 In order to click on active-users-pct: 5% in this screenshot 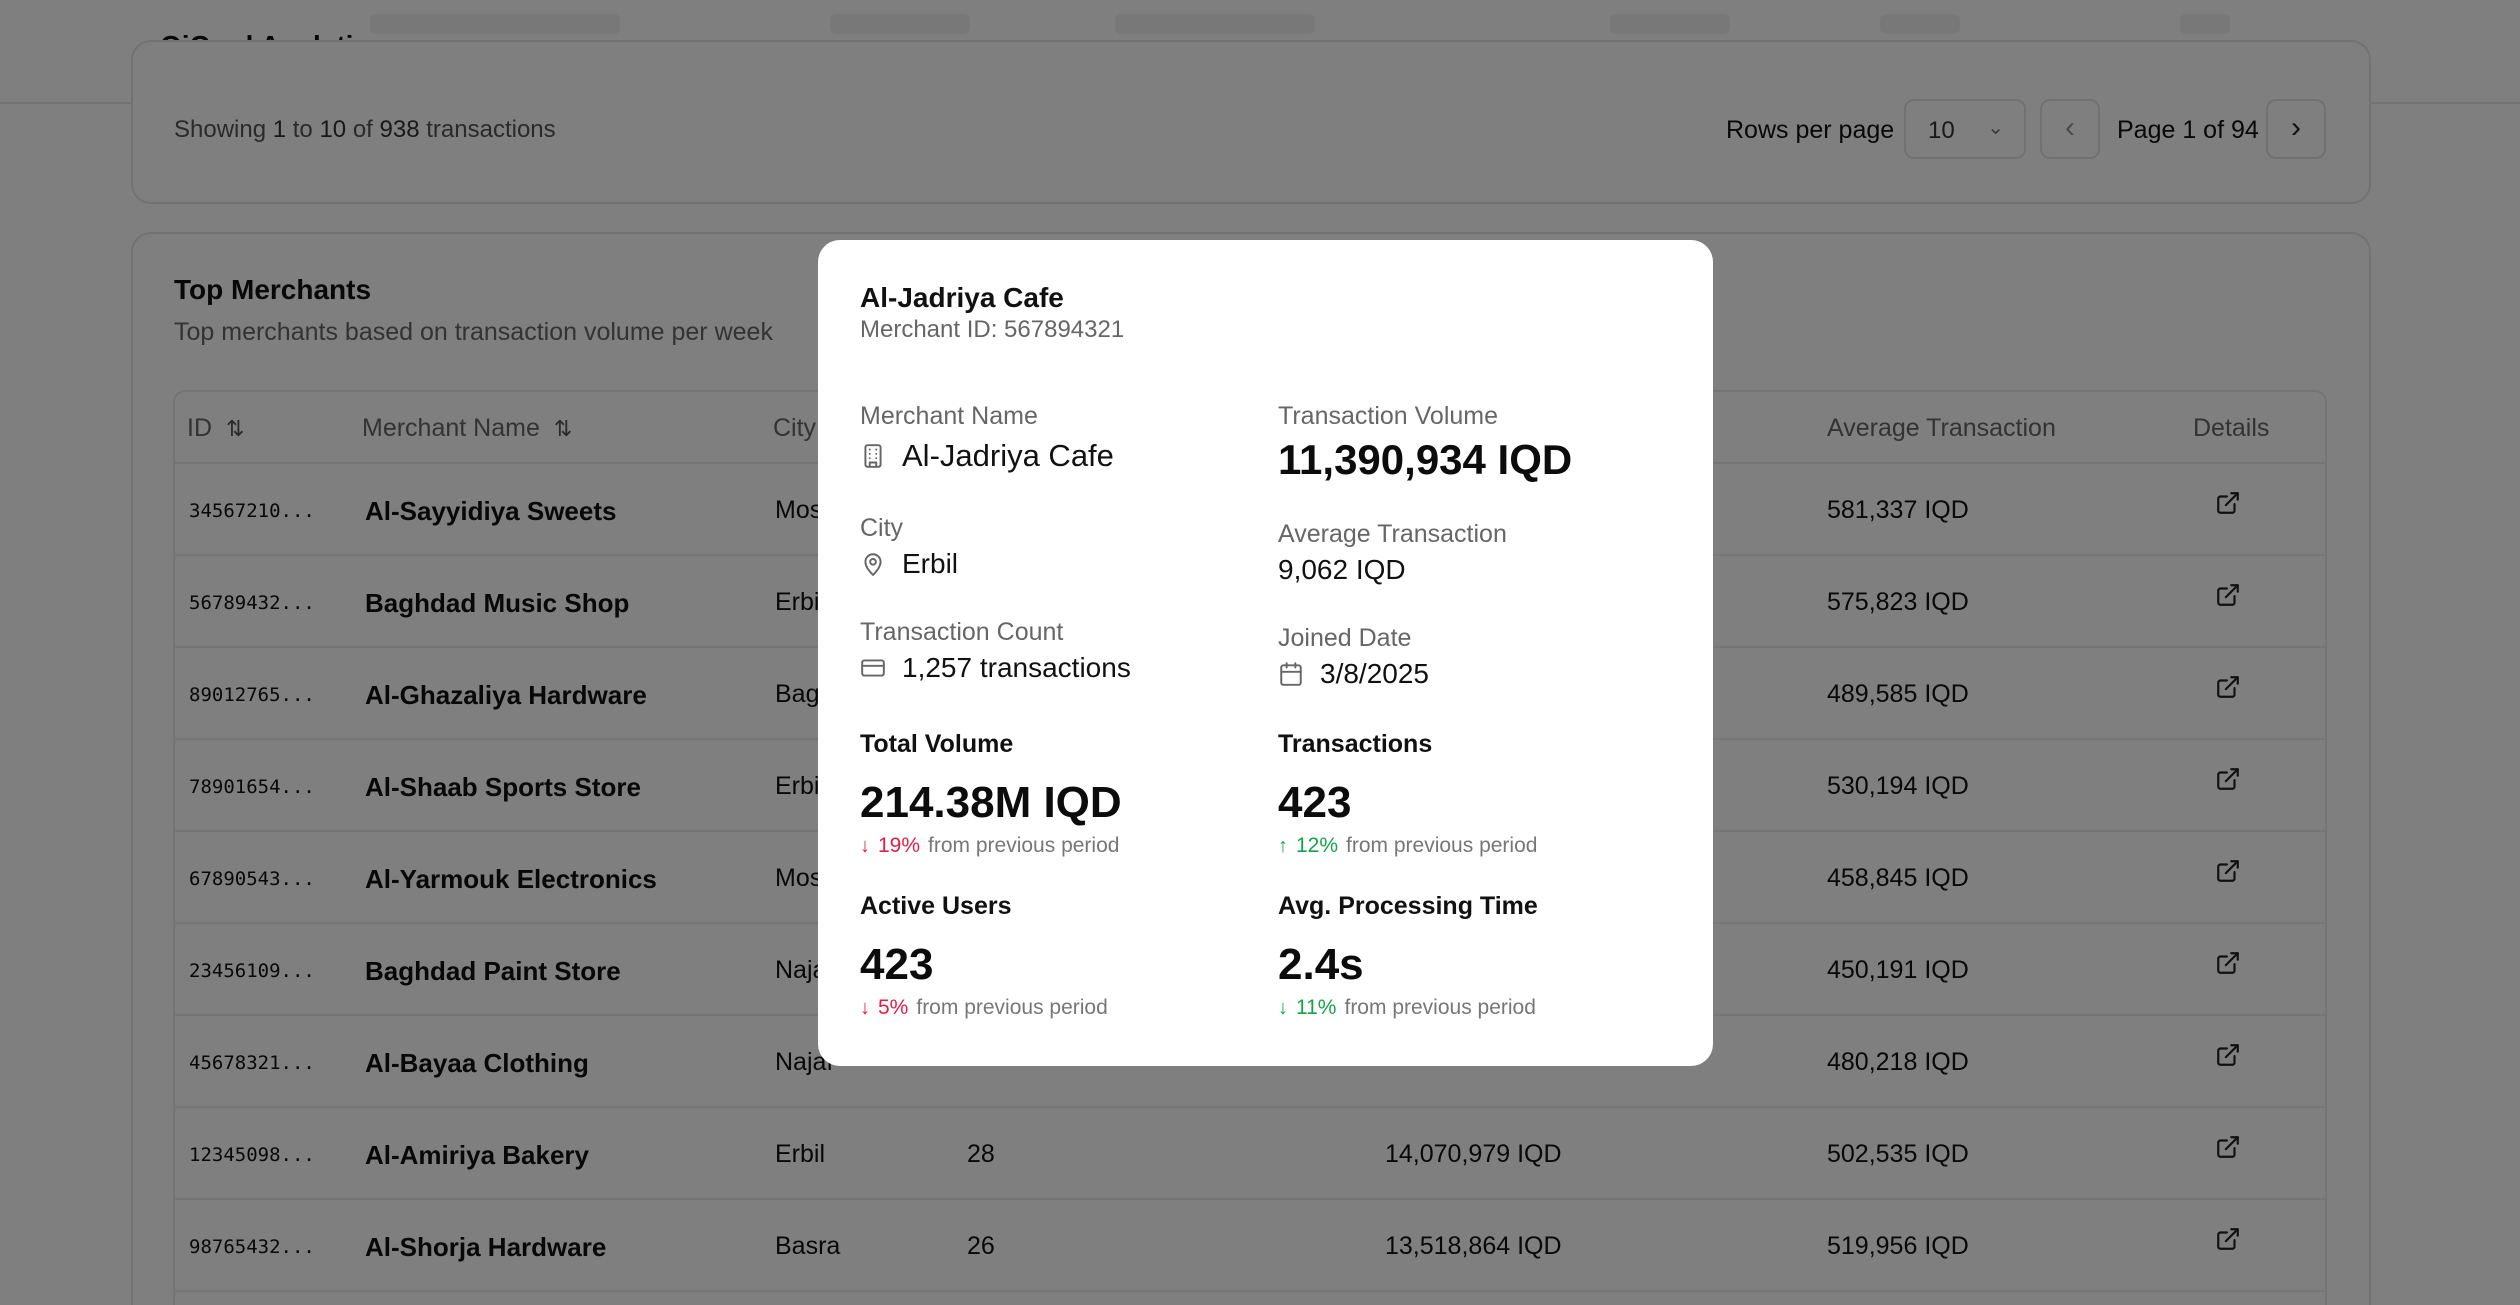, I will do `click(893, 1007)`.